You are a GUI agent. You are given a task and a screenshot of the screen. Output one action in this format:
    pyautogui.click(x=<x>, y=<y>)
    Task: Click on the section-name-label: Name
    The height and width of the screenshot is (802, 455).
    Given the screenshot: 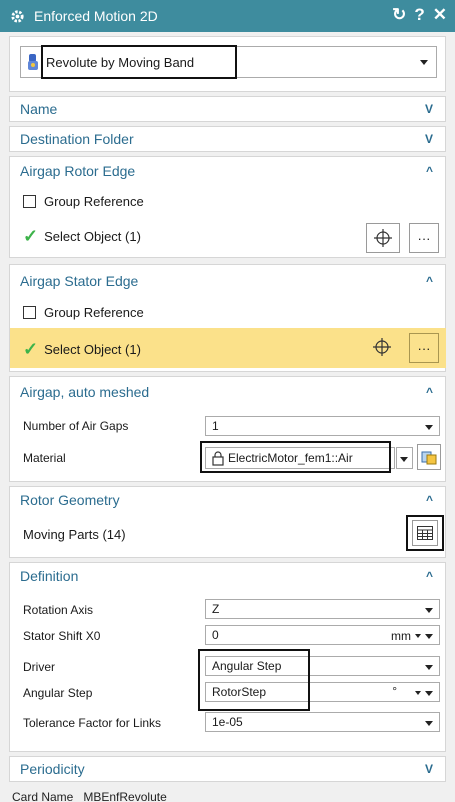 What is the action you would take?
    pyautogui.click(x=39, y=109)
    